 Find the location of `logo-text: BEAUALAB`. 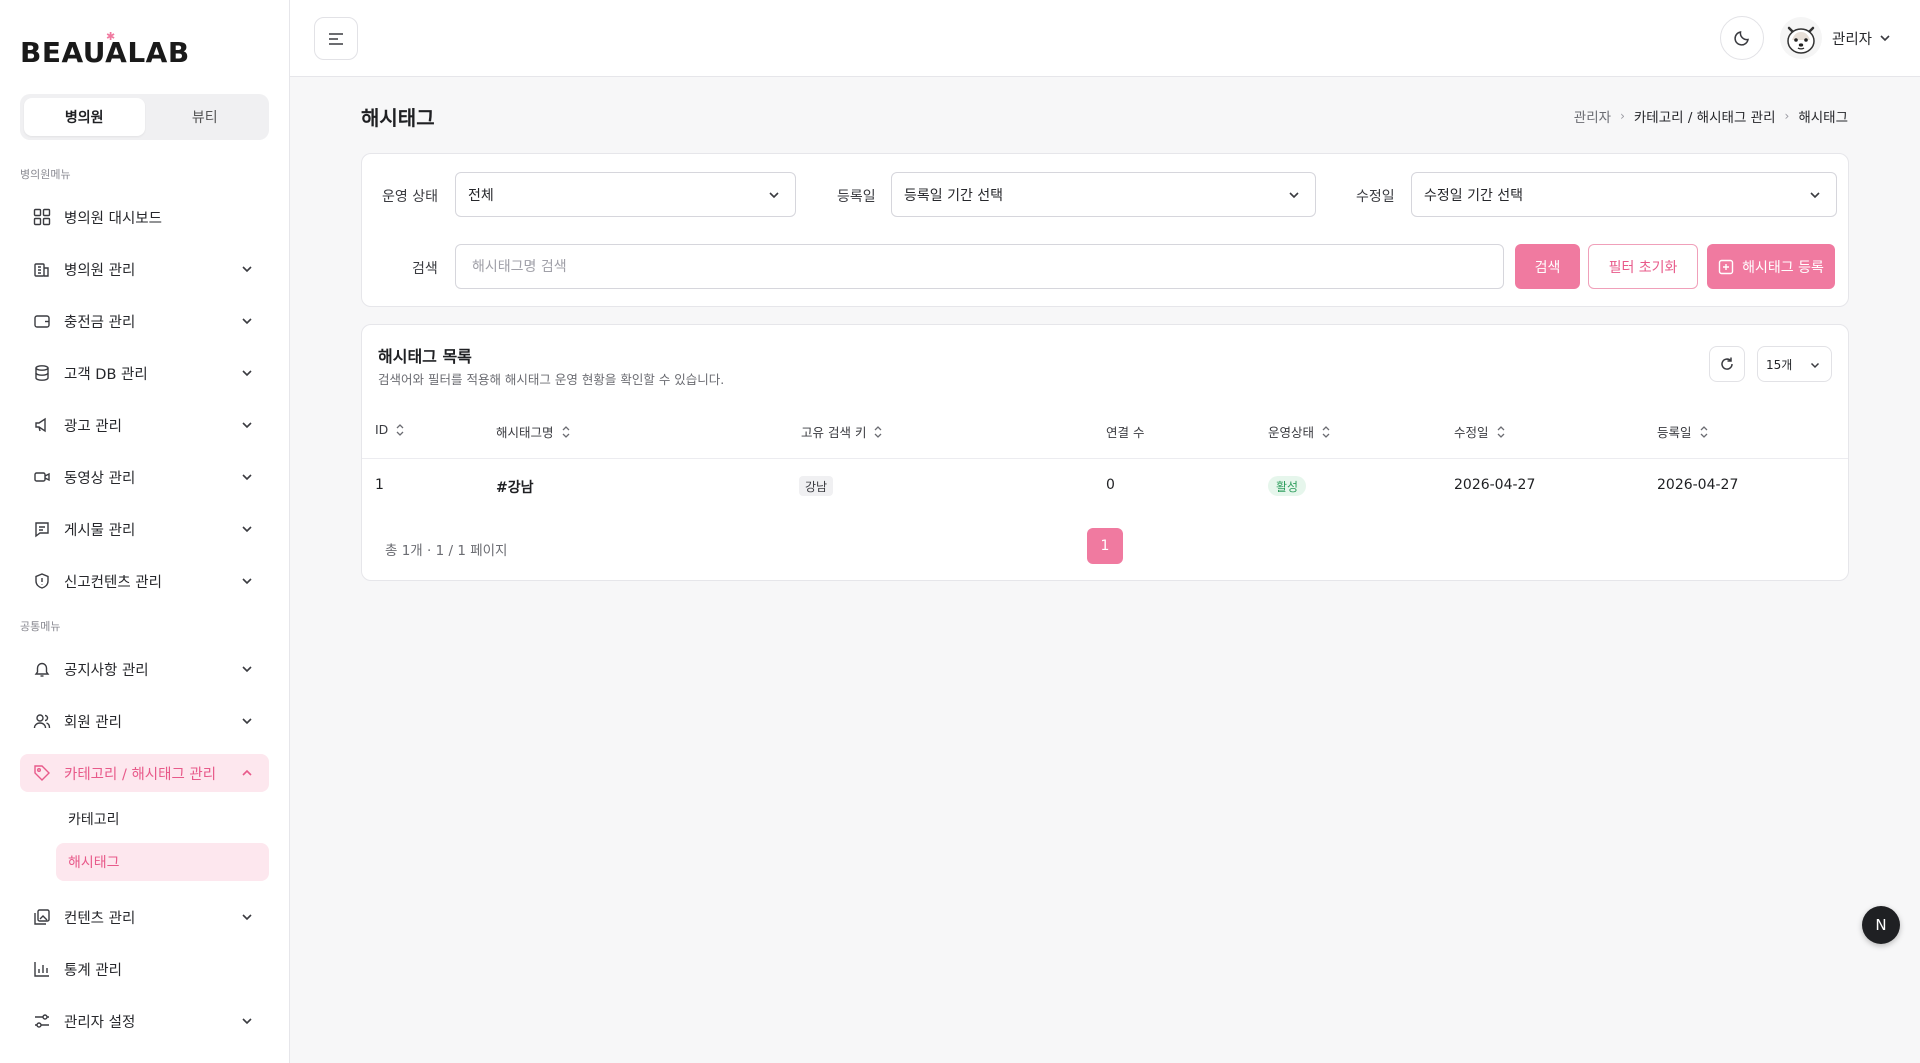

logo-text: BEAUALAB is located at coordinates (105, 52).